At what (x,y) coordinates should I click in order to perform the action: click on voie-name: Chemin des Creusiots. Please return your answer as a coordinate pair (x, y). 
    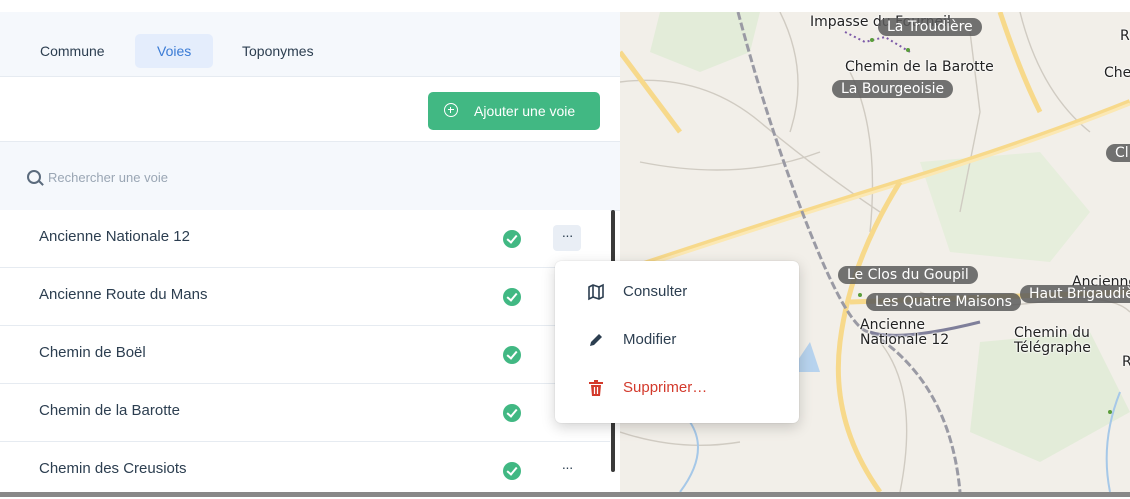
    Looking at the image, I should click on (113, 468).